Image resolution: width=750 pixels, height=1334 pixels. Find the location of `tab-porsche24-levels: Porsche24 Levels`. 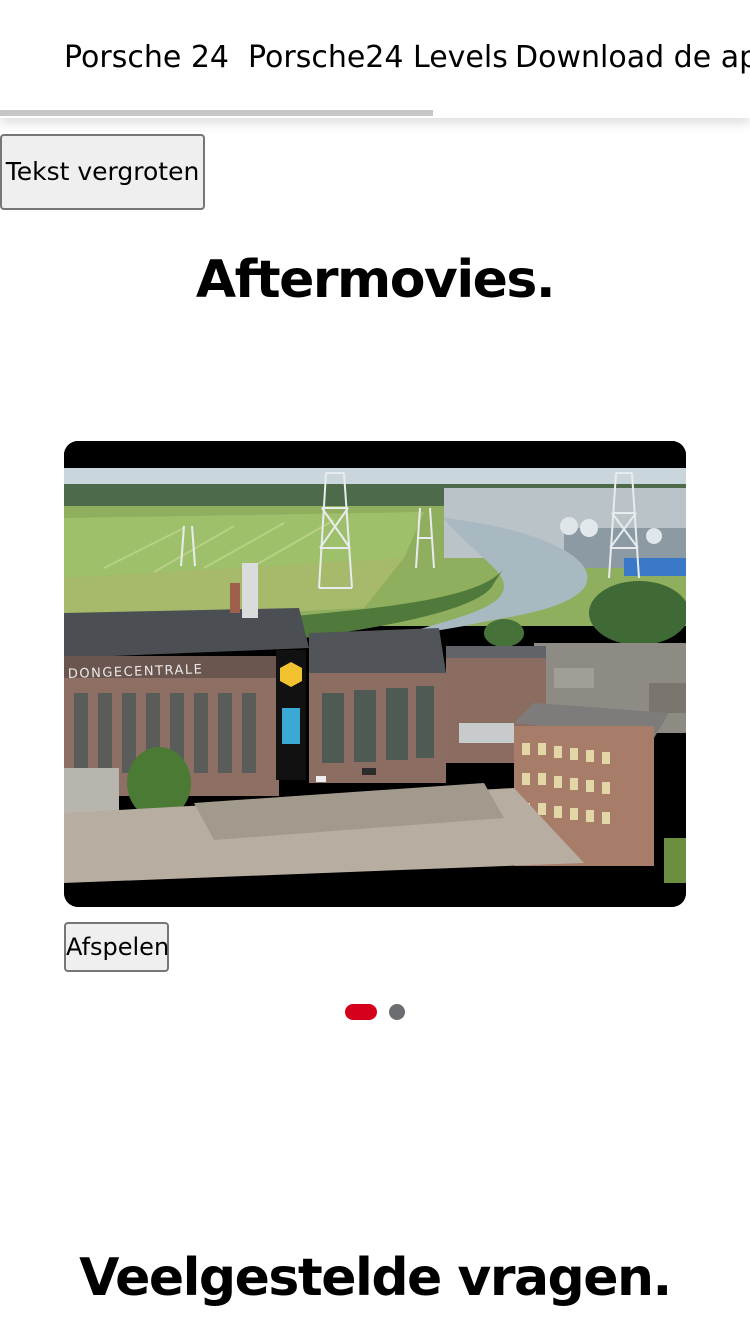

tab-porsche24-levels: Porsche24 Levels is located at coordinates (378, 58).